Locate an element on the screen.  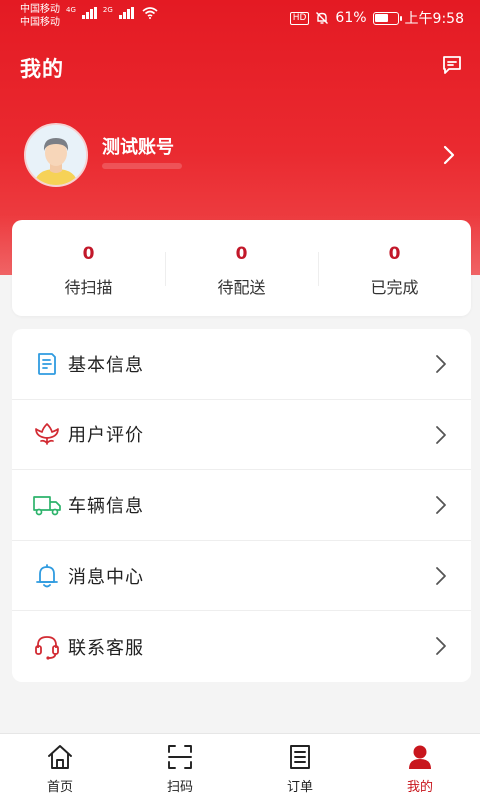
stat-label: 待配送 is located at coordinates (241, 287).